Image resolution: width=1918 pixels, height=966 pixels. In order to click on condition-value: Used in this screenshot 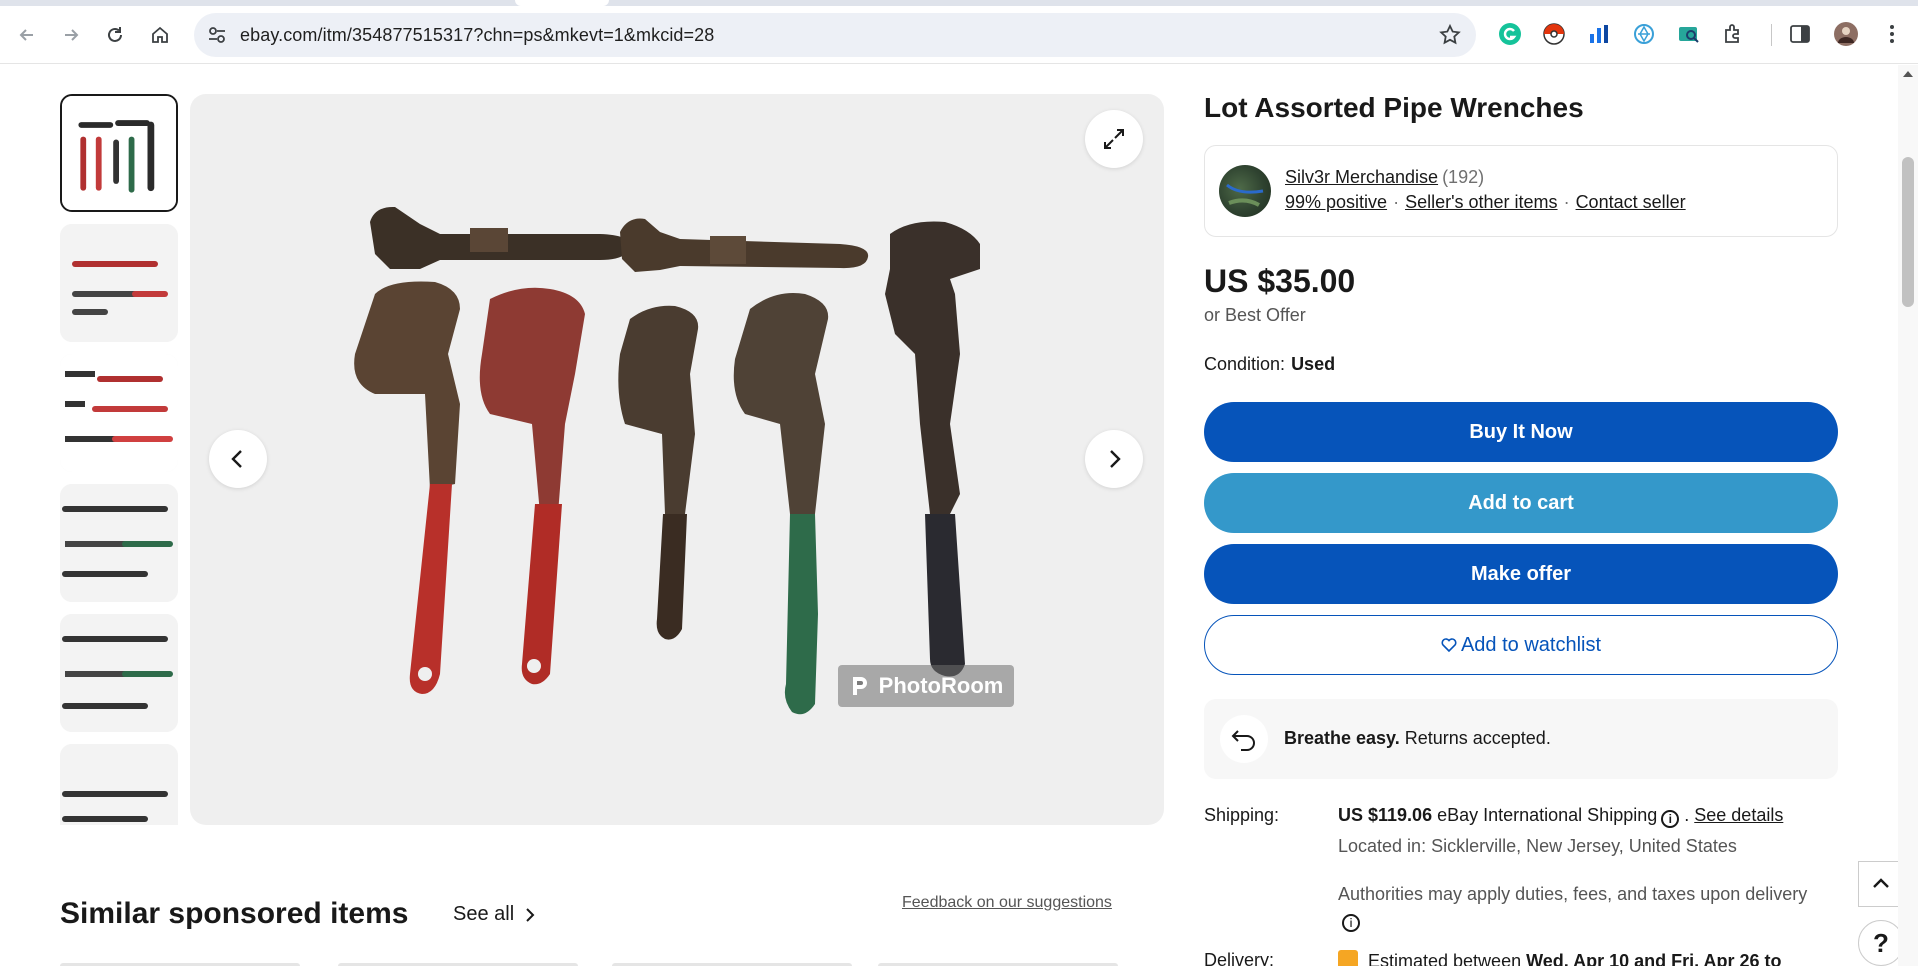, I will do `click(1313, 364)`.